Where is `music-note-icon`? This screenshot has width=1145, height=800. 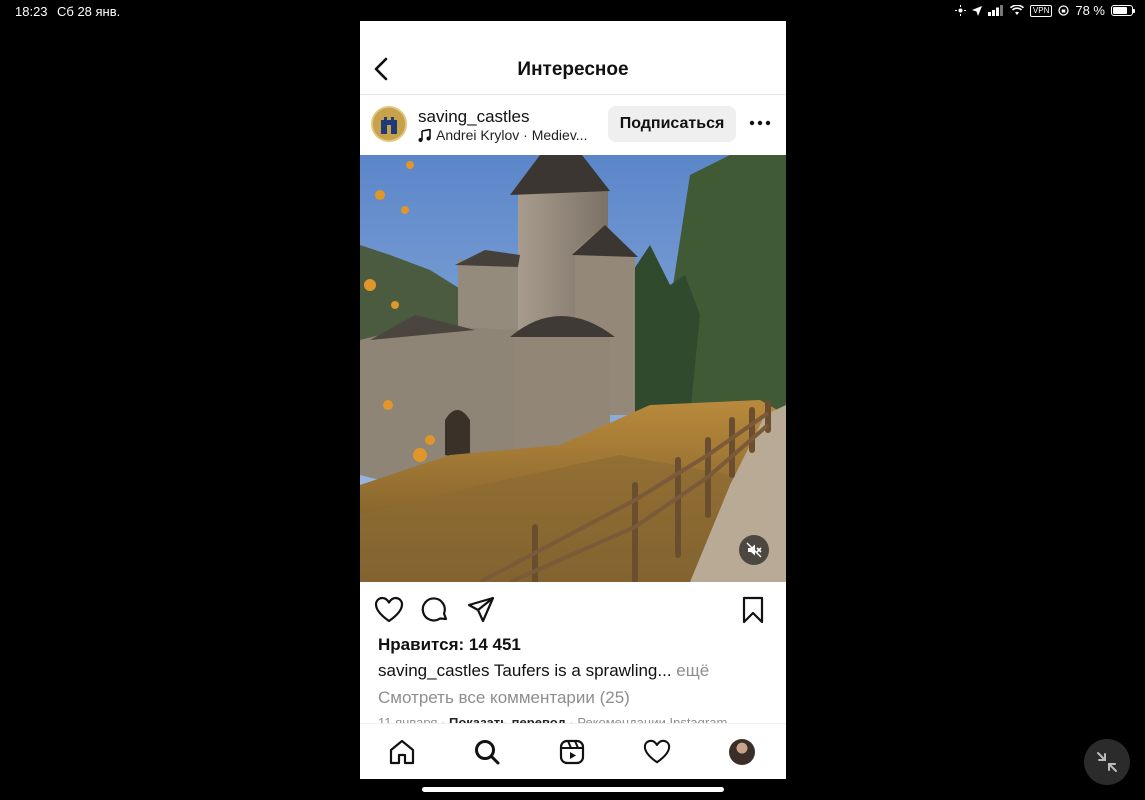
music-note-icon is located at coordinates (424, 135).